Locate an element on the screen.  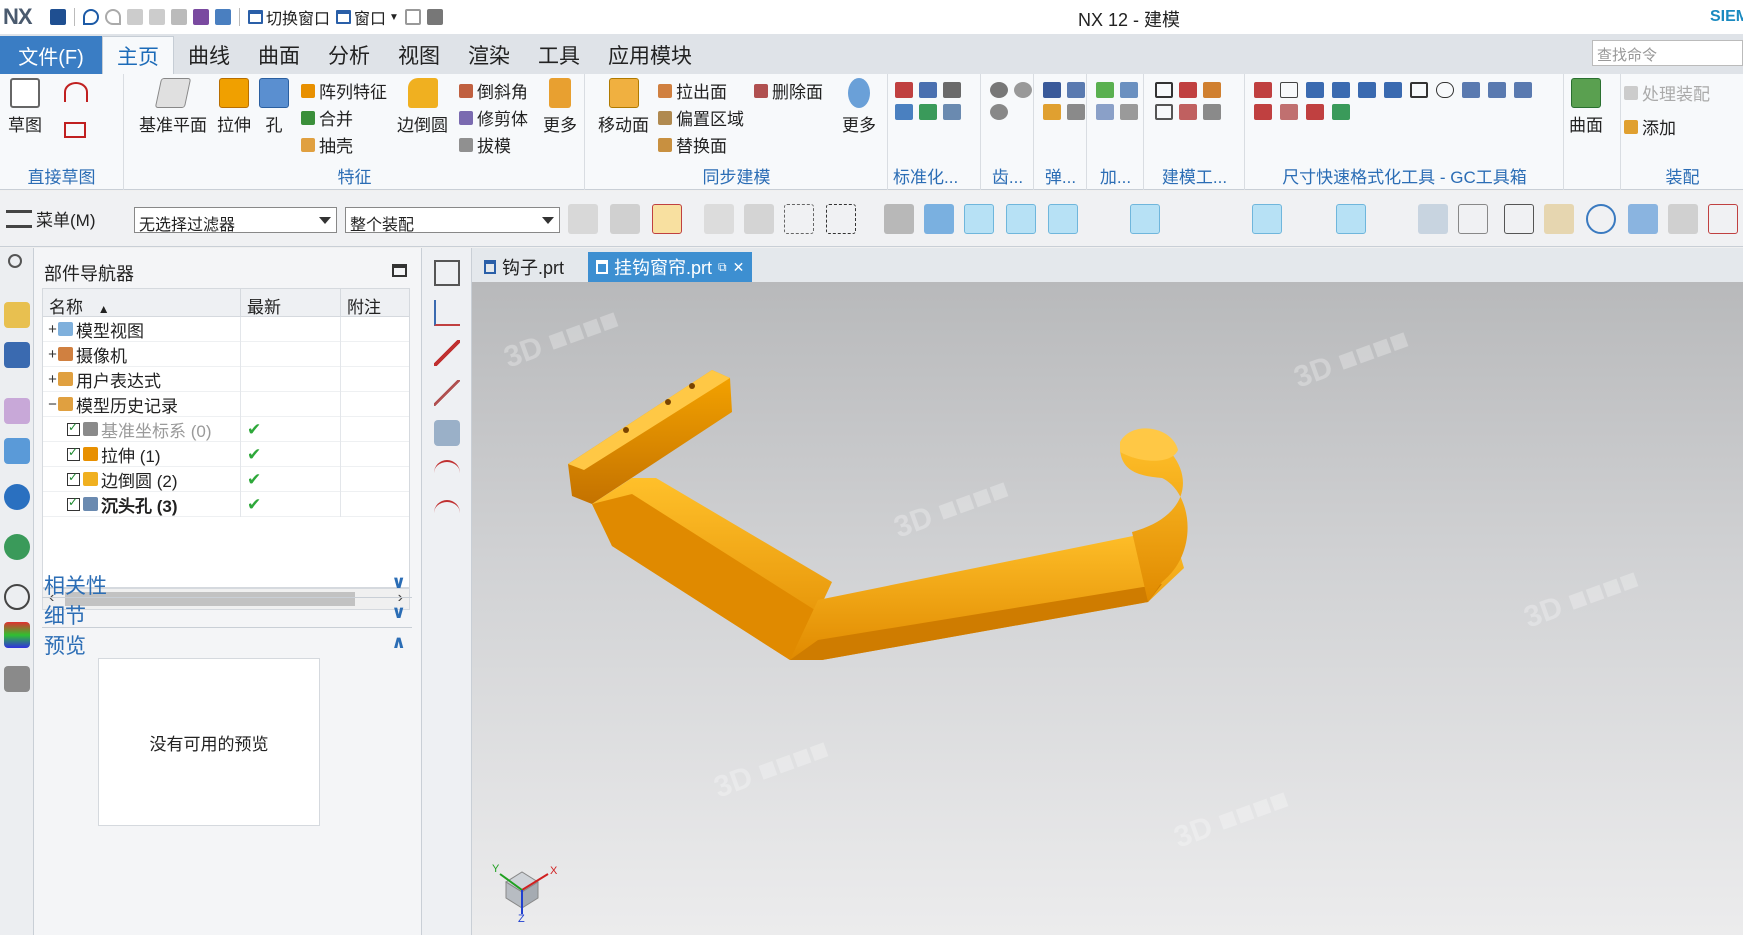
edge-blend-button: 边倒圆 is located at coordinates (422, 107).